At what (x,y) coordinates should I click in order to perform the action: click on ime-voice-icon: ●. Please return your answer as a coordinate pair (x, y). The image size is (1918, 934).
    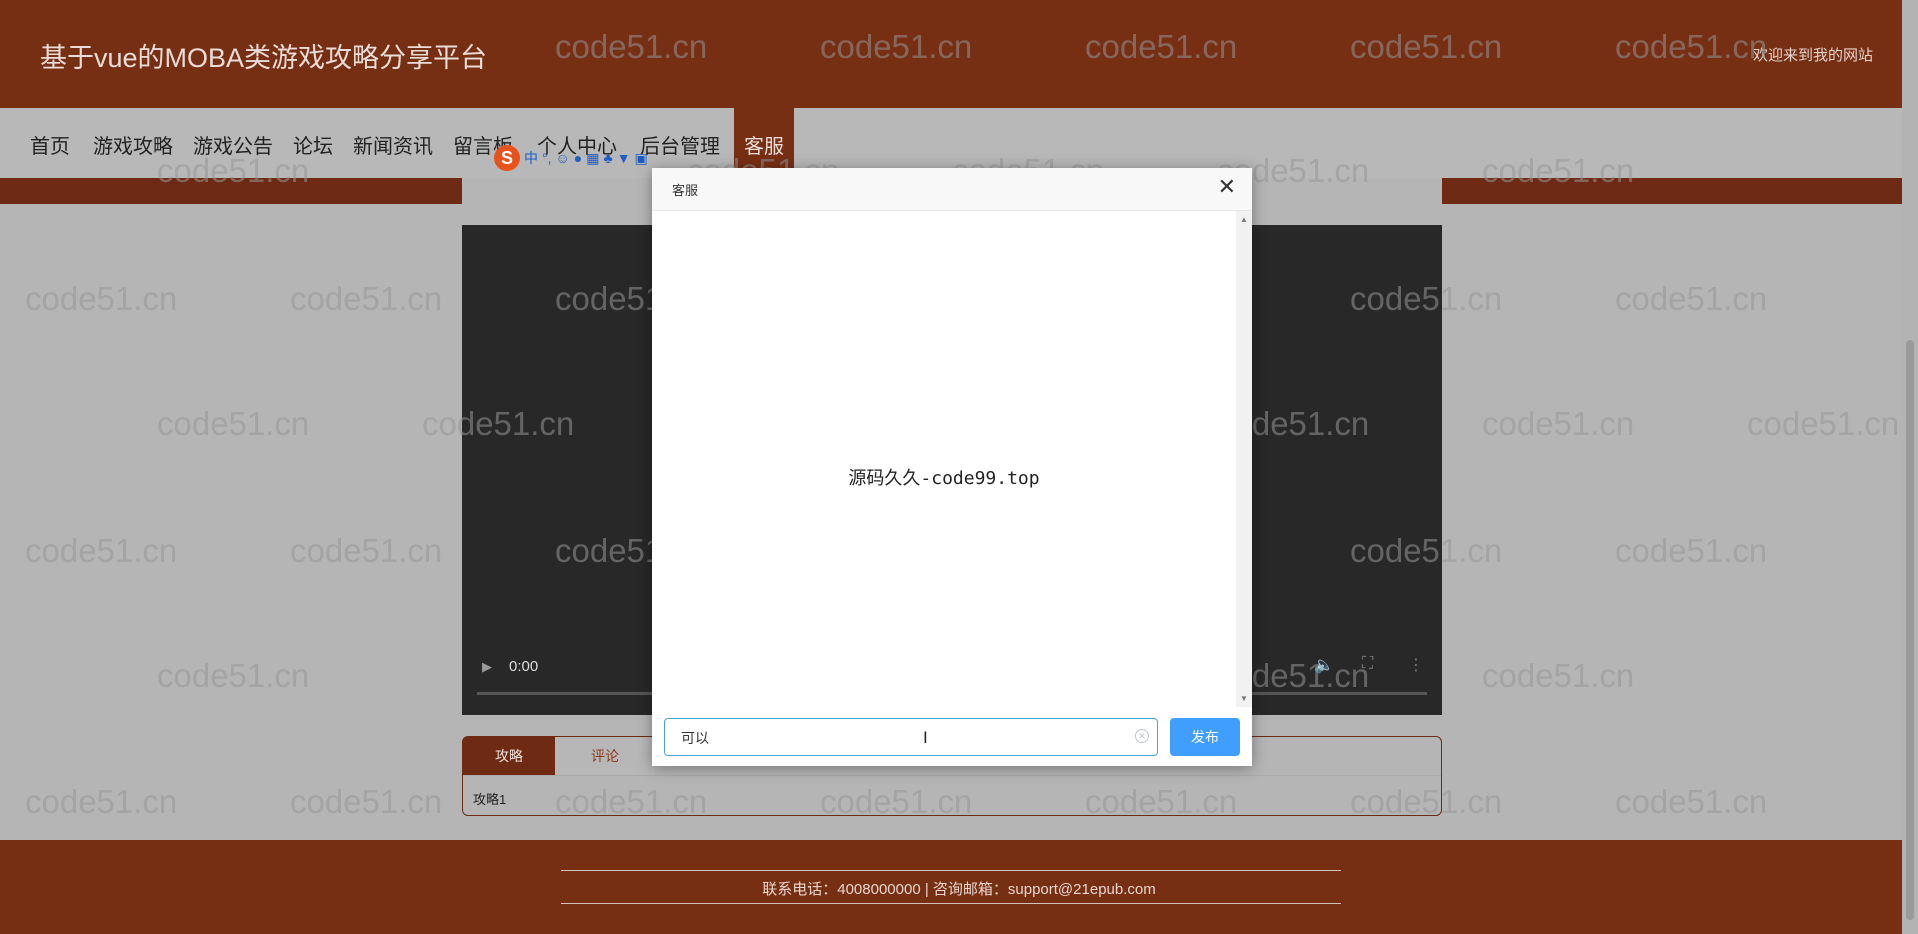
    Looking at the image, I should click on (578, 158).